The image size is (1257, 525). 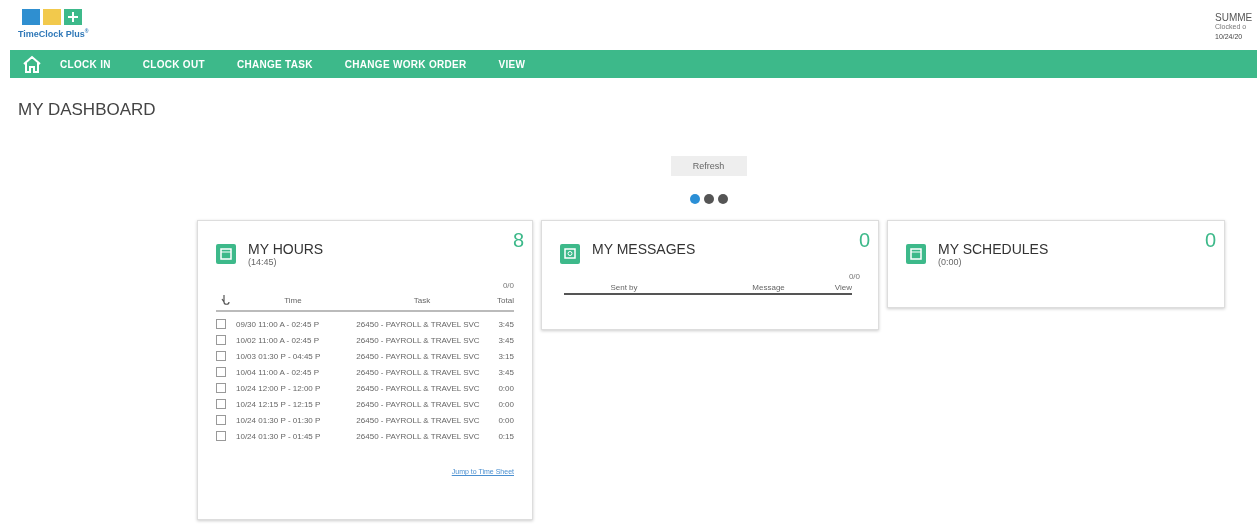 I want to click on nav-link: CLOCK OUT, so click(x=173, y=64).